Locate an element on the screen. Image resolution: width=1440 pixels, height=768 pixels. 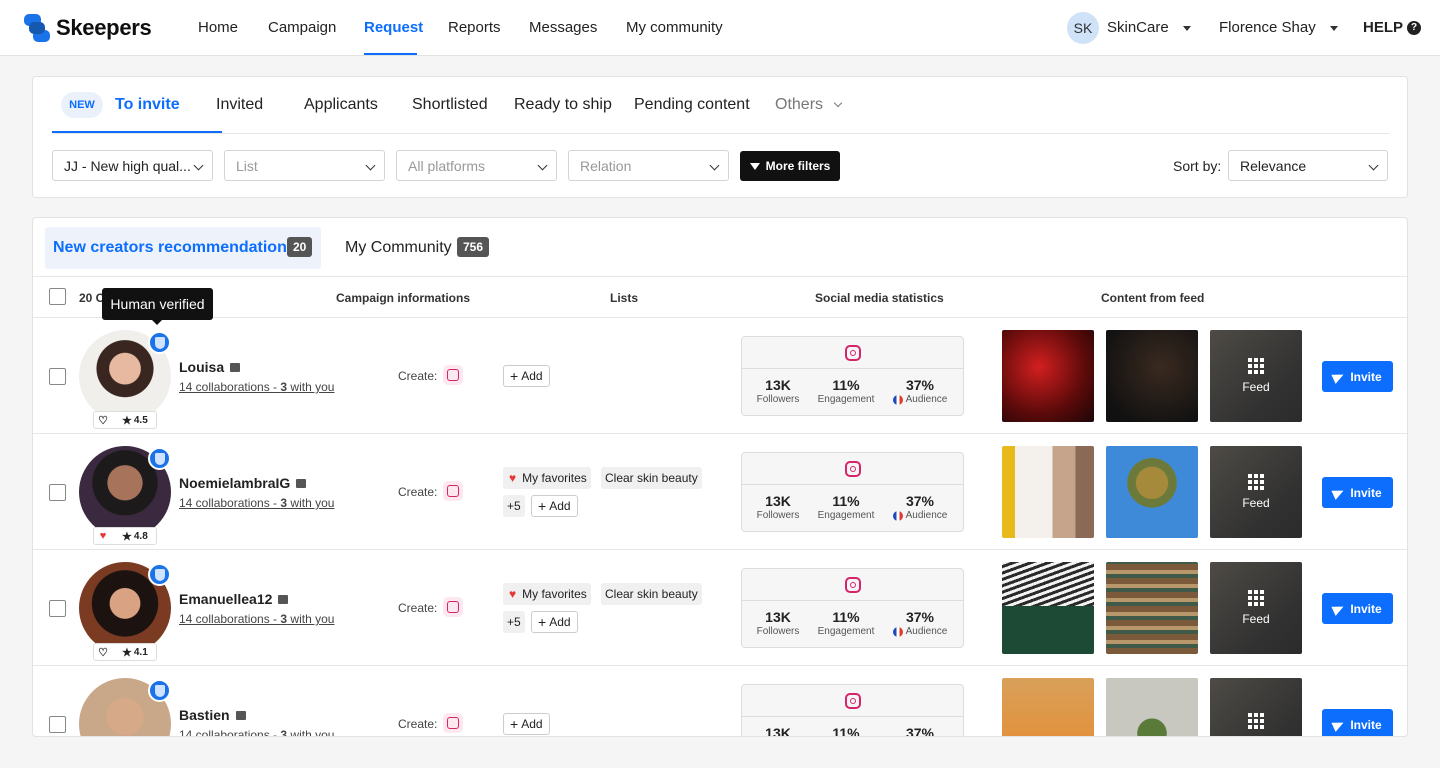
engagement-value: 11% is located at coordinates (846, 501).